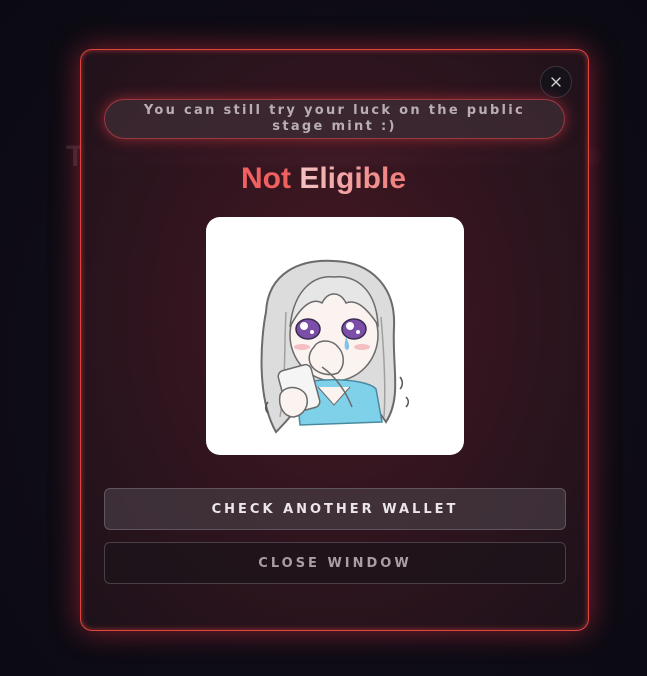 Image resolution: width=647 pixels, height=676 pixels. What do you see at coordinates (335, 509) in the screenshot?
I see `check-another-wallet-button: CHECK ANOTHER WALLET` at bounding box center [335, 509].